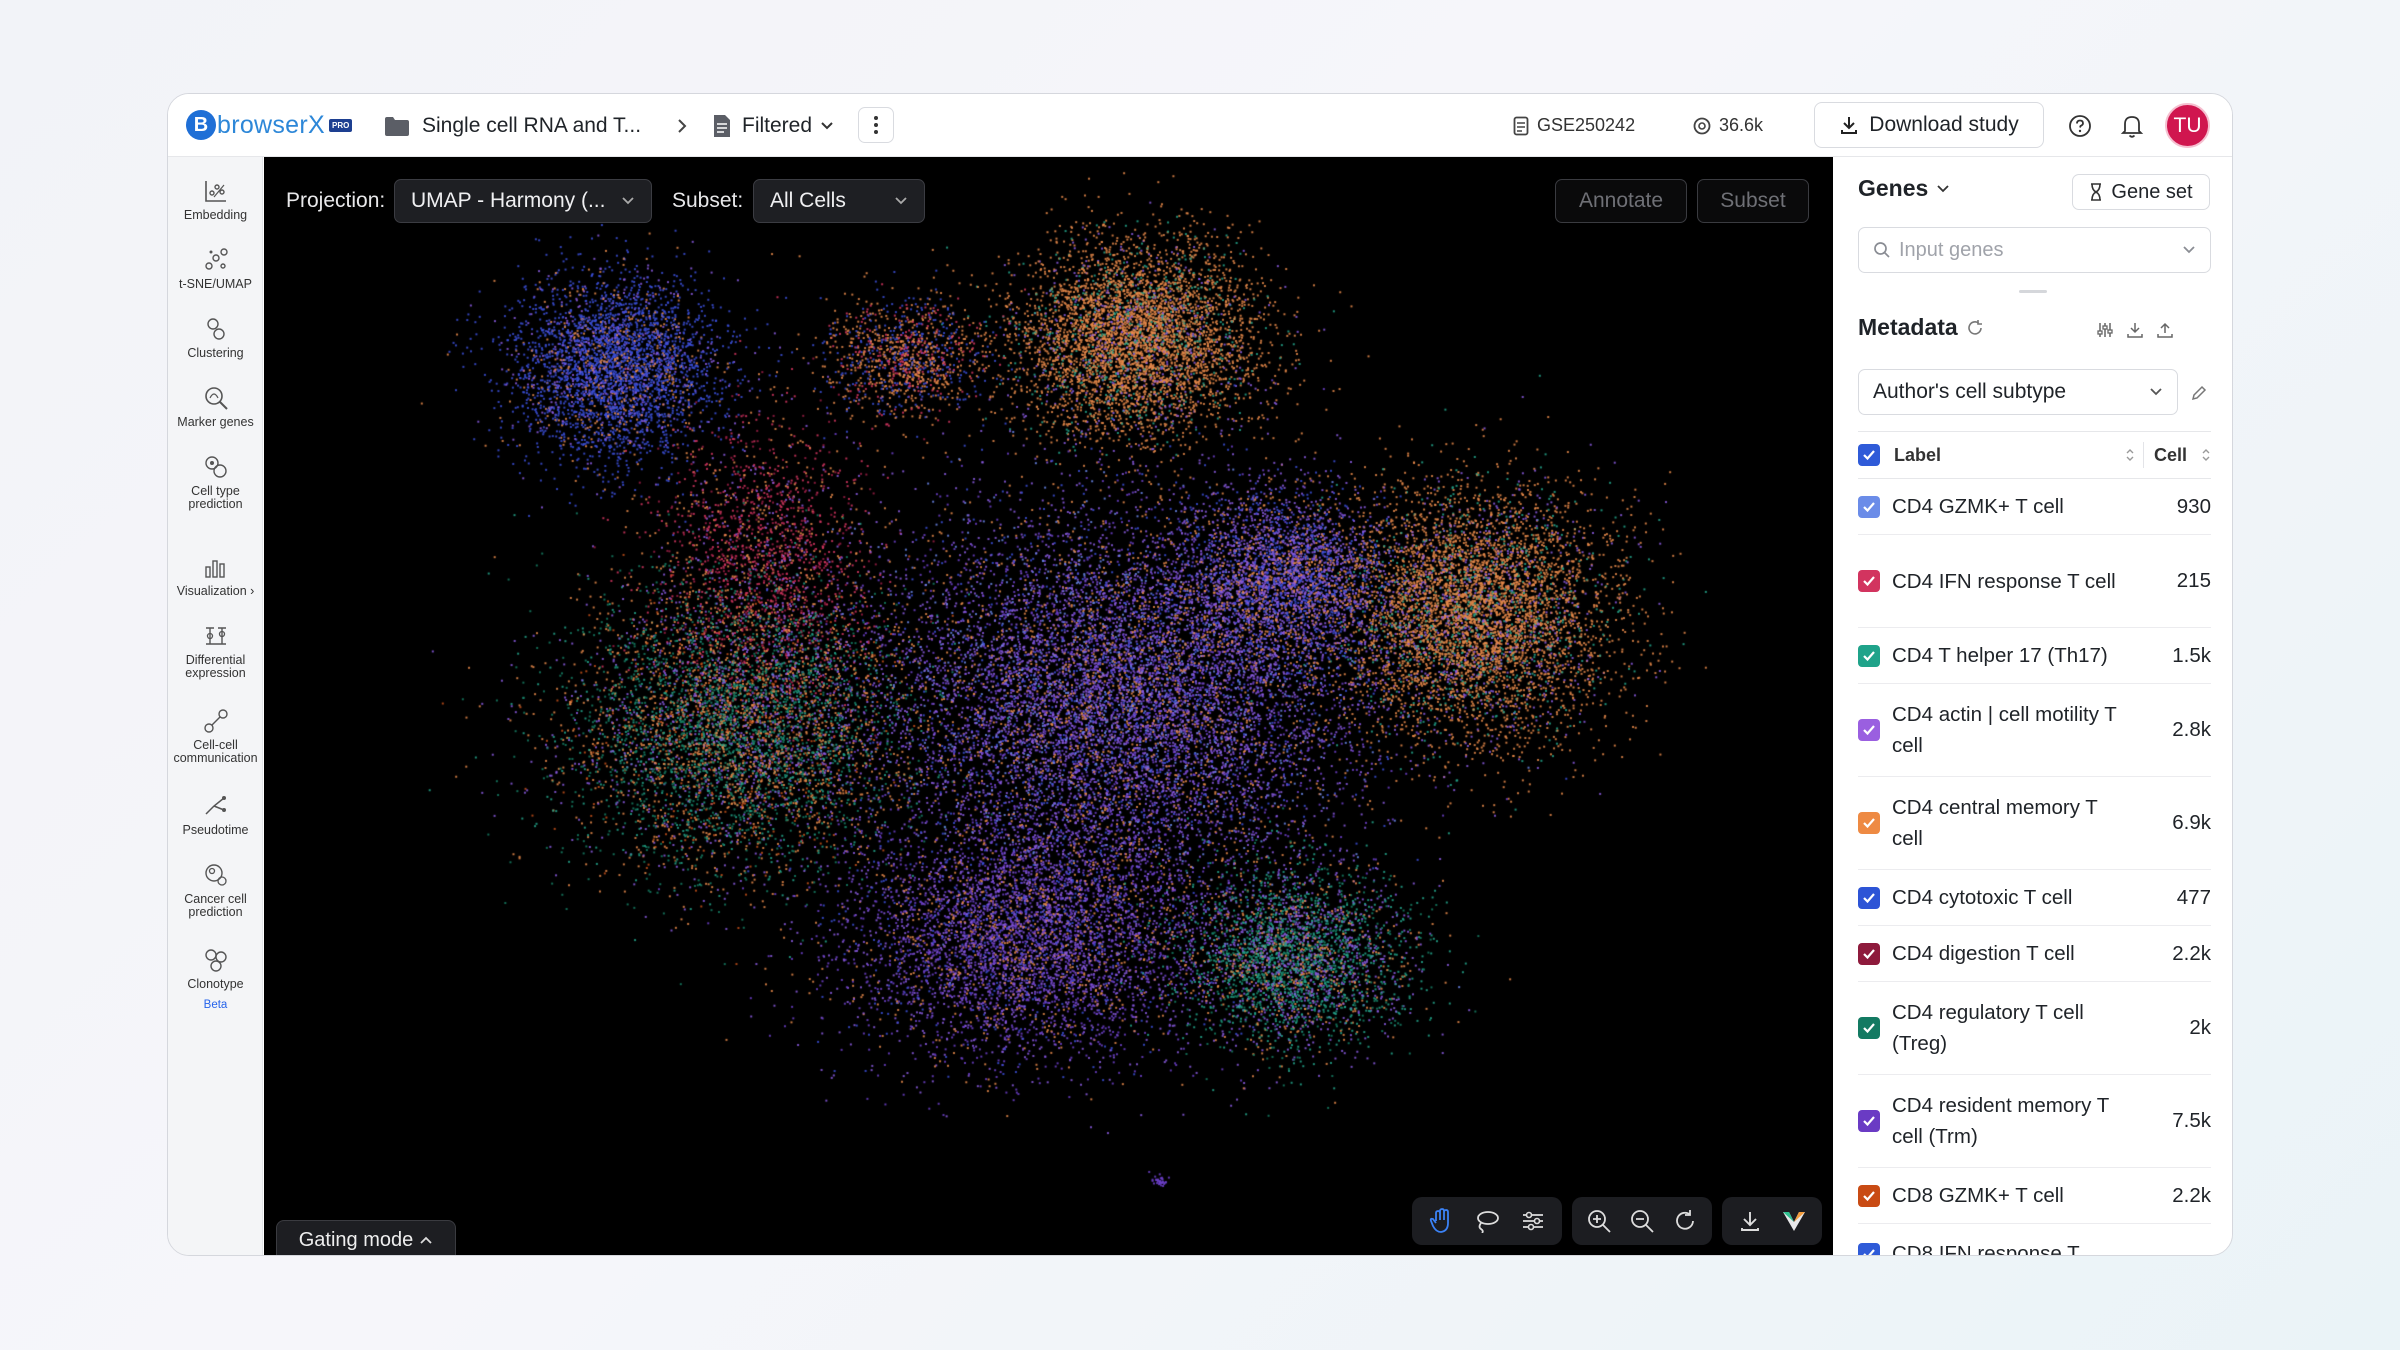 This screenshot has height=1350, width=2400. What do you see at coordinates (215, 482) in the screenshot?
I see `sidebar-item-cell-type-prediction: Cell type prediction` at bounding box center [215, 482].